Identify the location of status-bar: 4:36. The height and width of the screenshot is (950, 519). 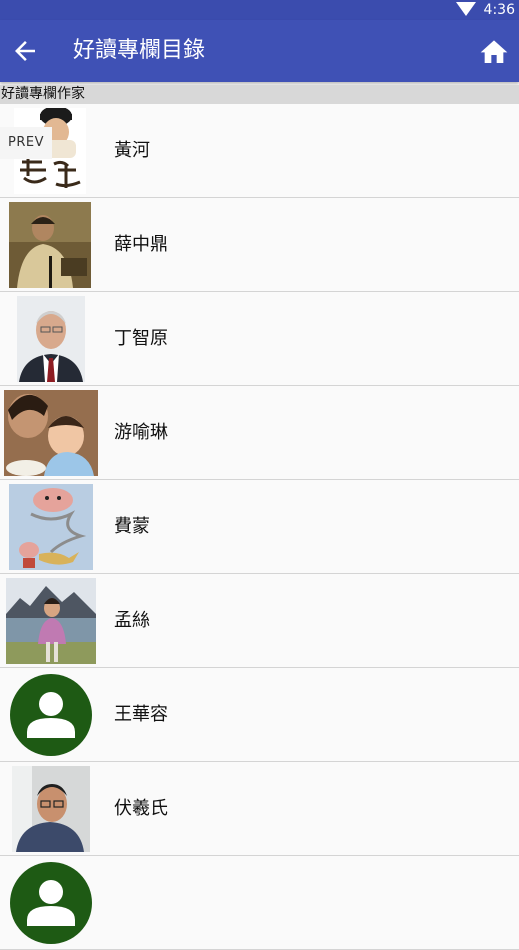
(259, 10).